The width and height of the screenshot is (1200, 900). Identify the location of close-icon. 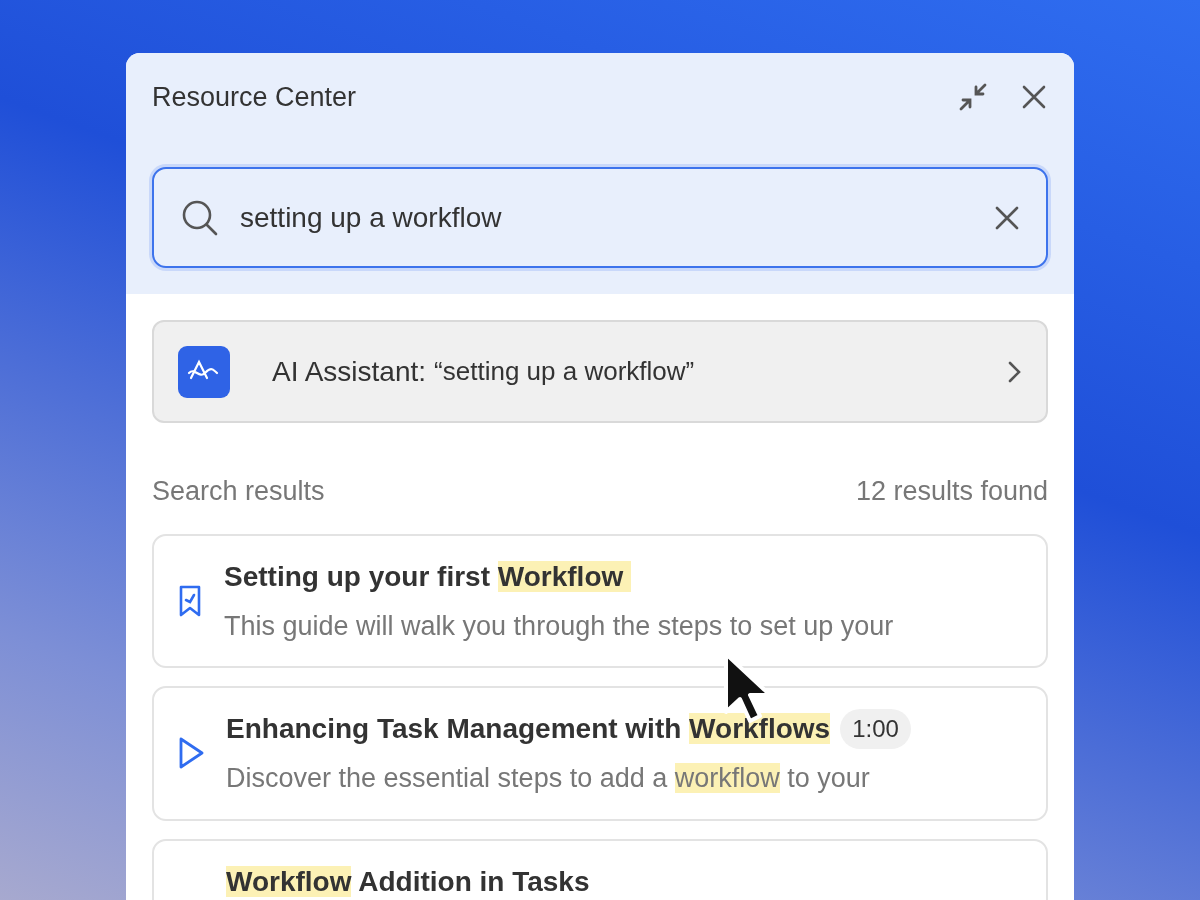
(1034, 97).